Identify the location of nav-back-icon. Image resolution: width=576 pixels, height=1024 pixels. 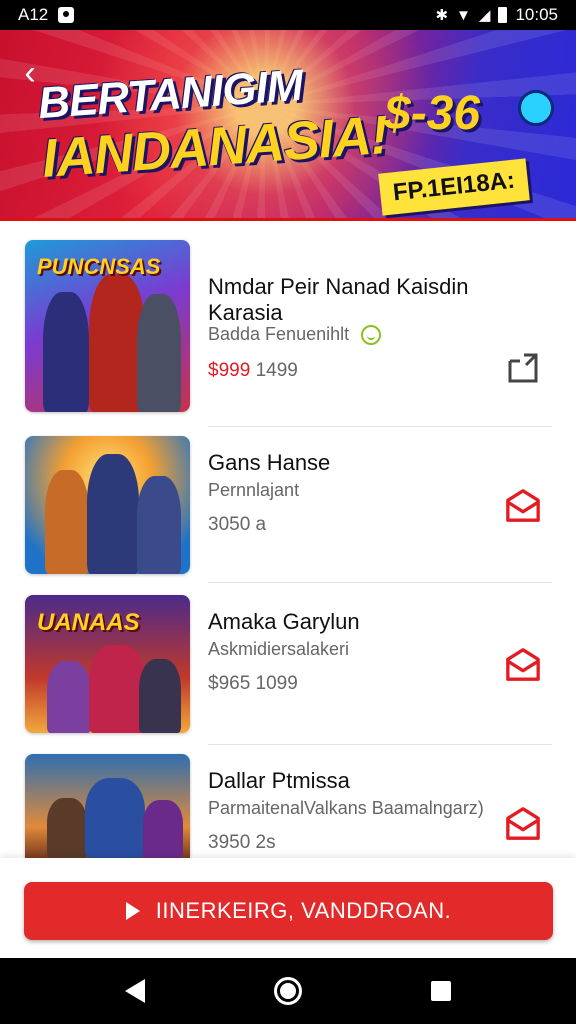
(134, 991).